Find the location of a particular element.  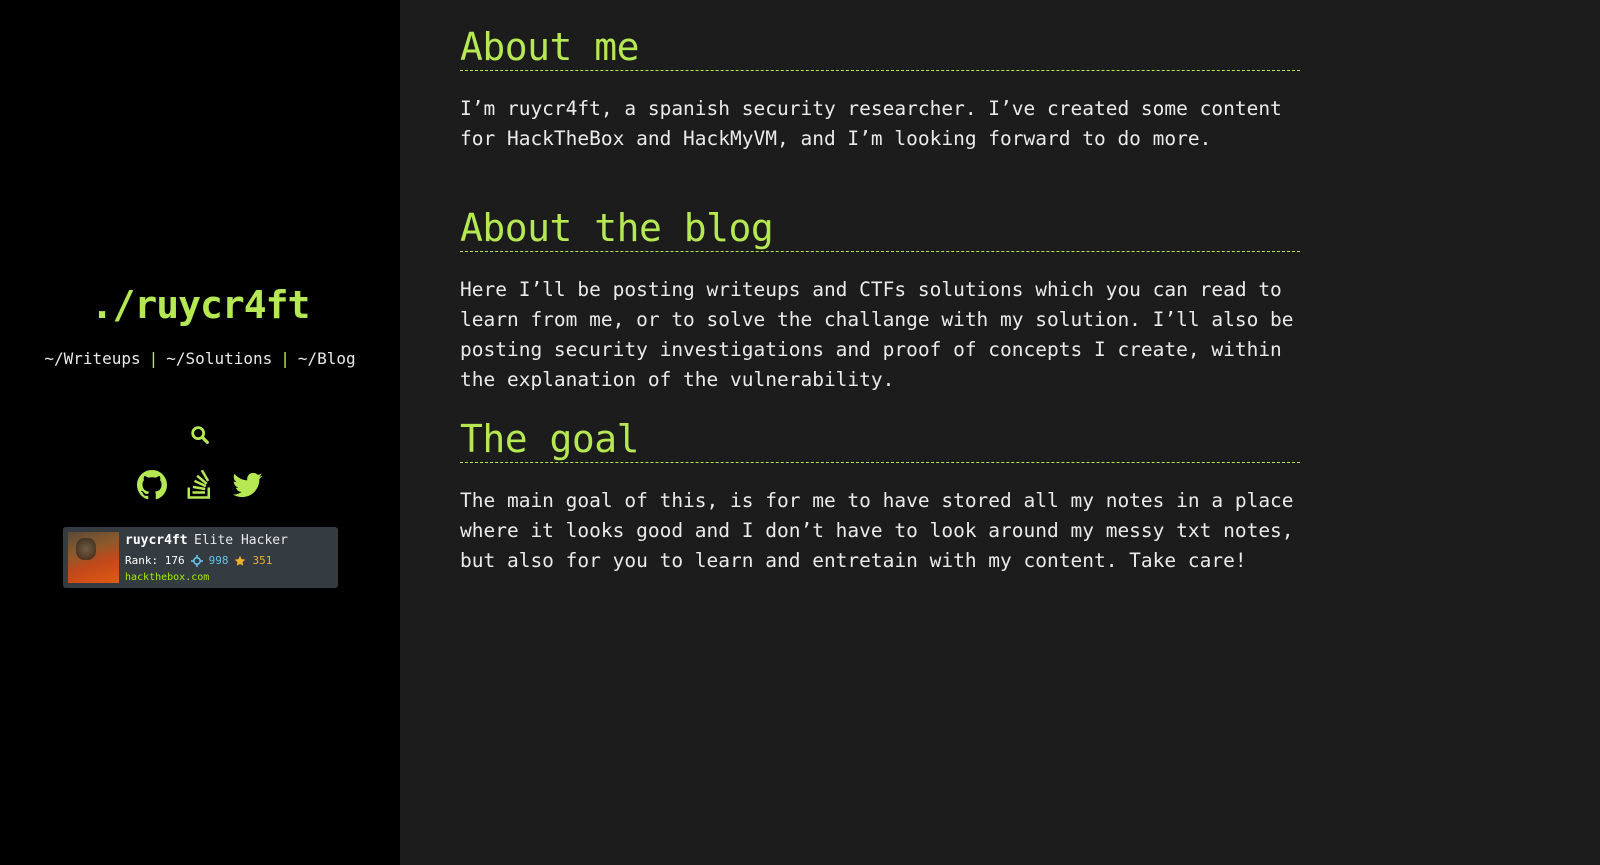

badge-username: ruycr4ft is located at coordinates (156, 540).